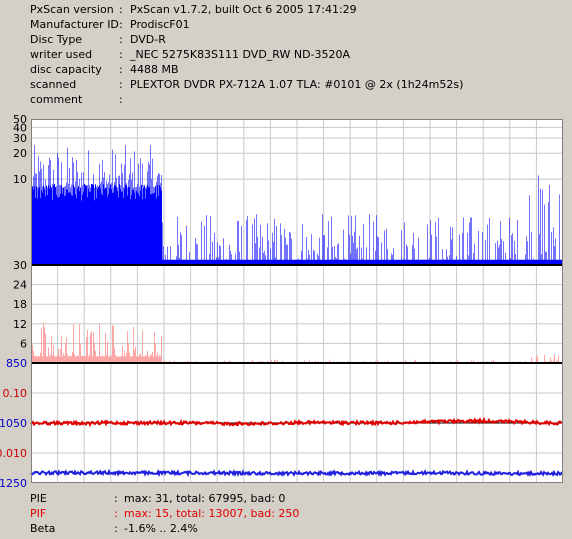 Image resolution: width=572 pixels, height=539 pixels. What do you see at coordinates (13, 453) in the screenshot?
I see `beta-ytick-label: -0.010` at bounding box center [13, 453].